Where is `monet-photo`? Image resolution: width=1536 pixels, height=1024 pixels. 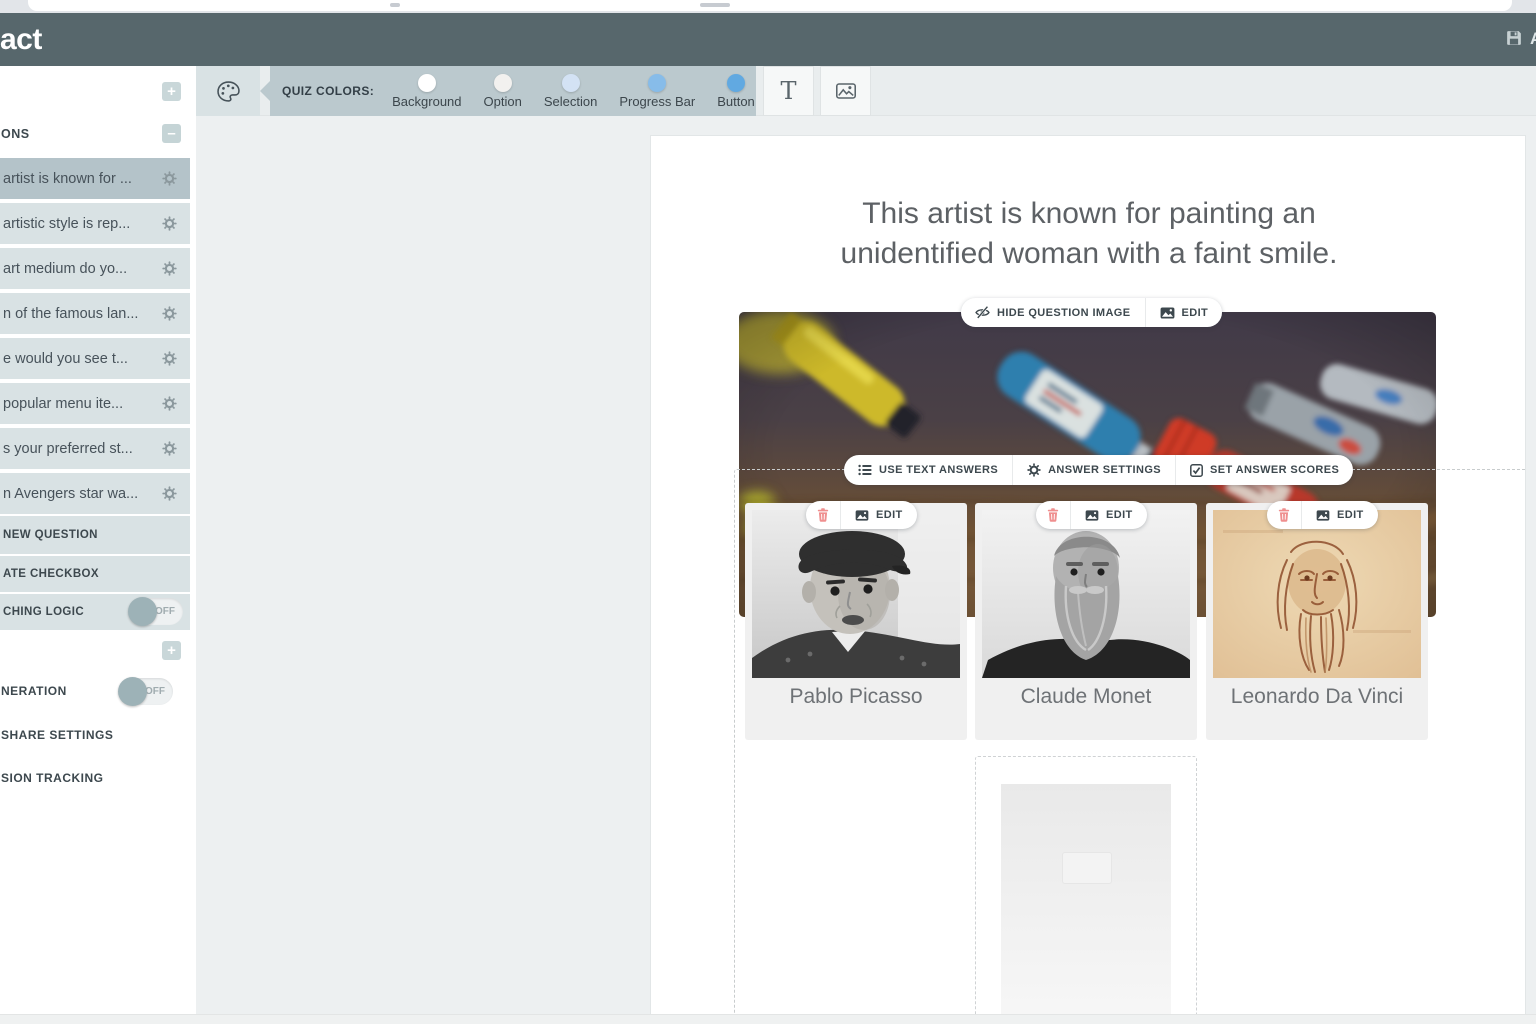
monet-photo is located at coordinates (1086, 594).